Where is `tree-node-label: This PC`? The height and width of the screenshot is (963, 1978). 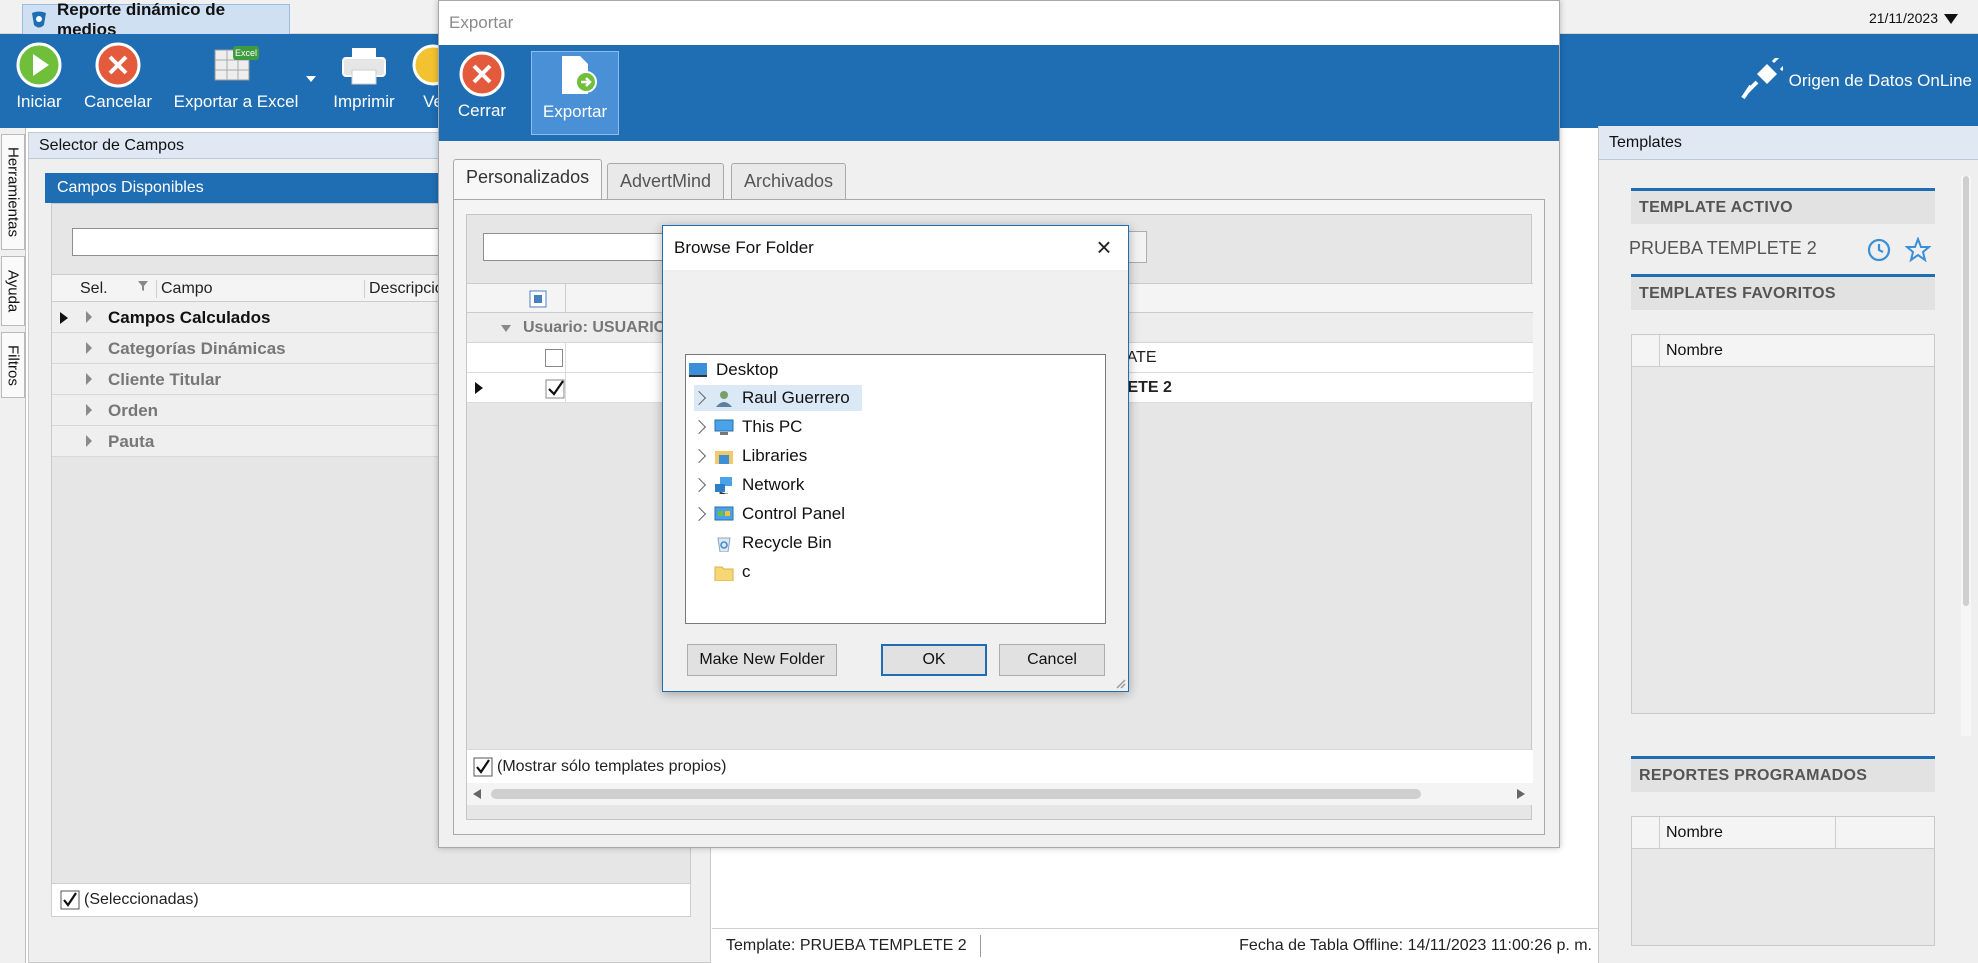 tree-node-label: This PC is located at coordinates (772, 426).